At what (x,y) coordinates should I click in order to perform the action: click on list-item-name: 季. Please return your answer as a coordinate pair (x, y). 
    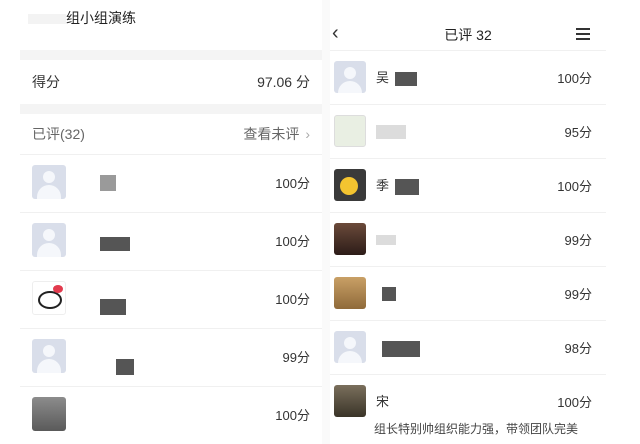
    Looking at the image, I should click on (398, 185).